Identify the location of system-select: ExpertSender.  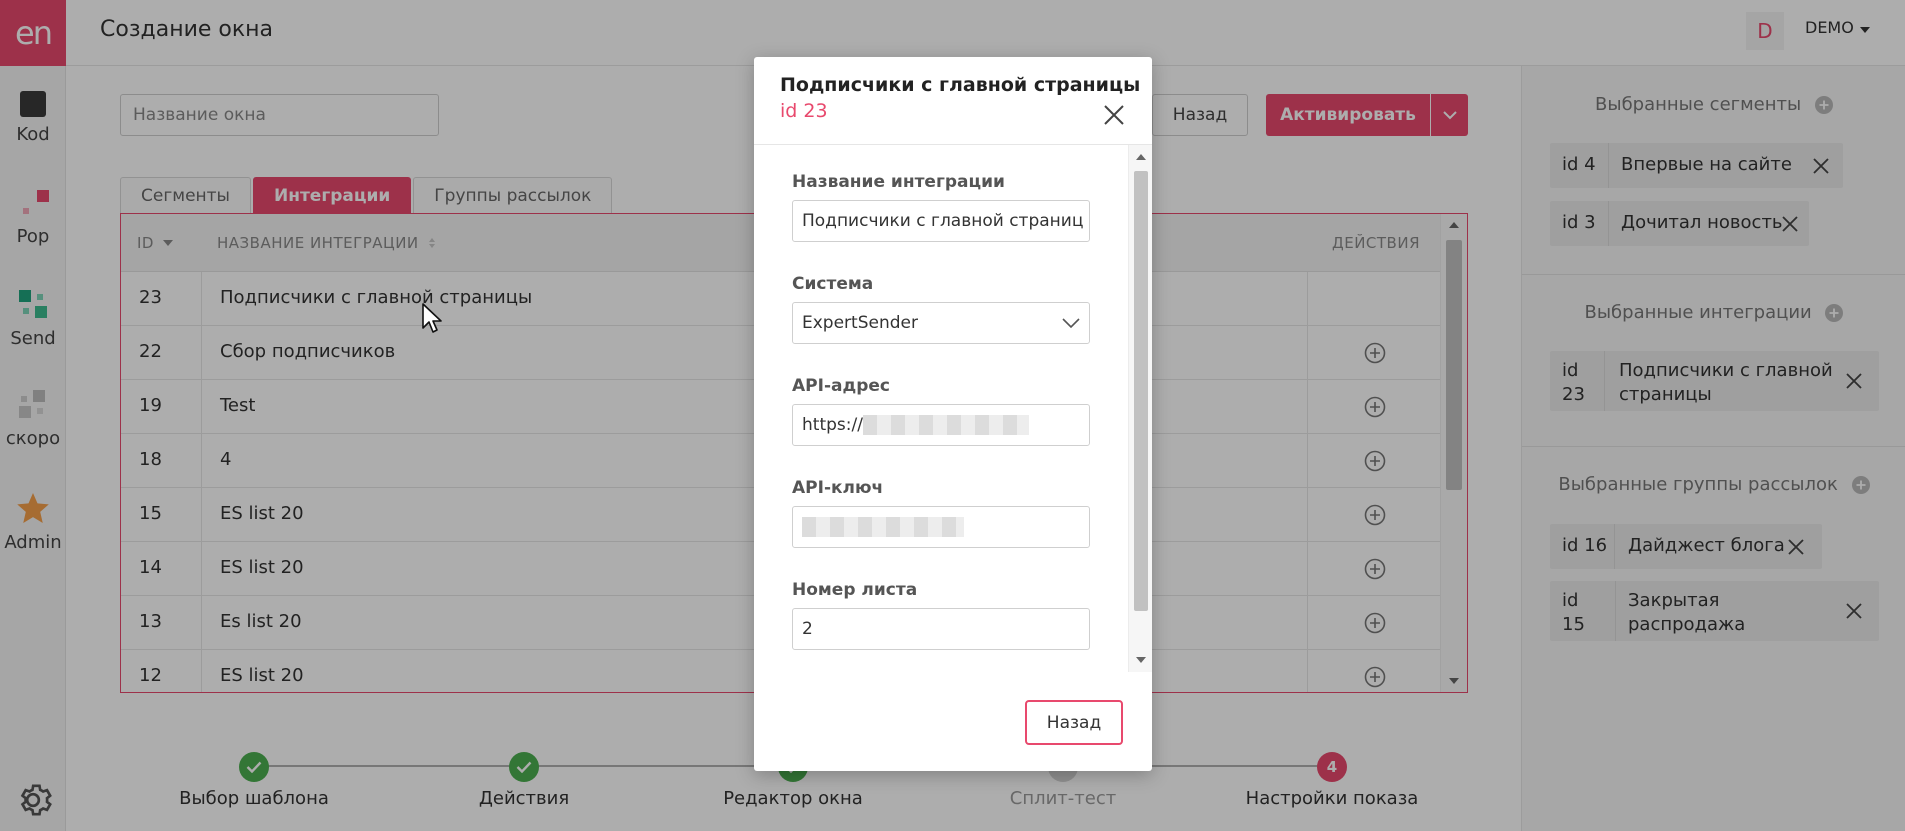
(941, 323).